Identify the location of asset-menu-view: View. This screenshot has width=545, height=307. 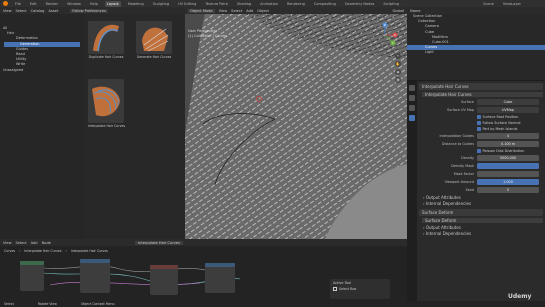
(7, 11).